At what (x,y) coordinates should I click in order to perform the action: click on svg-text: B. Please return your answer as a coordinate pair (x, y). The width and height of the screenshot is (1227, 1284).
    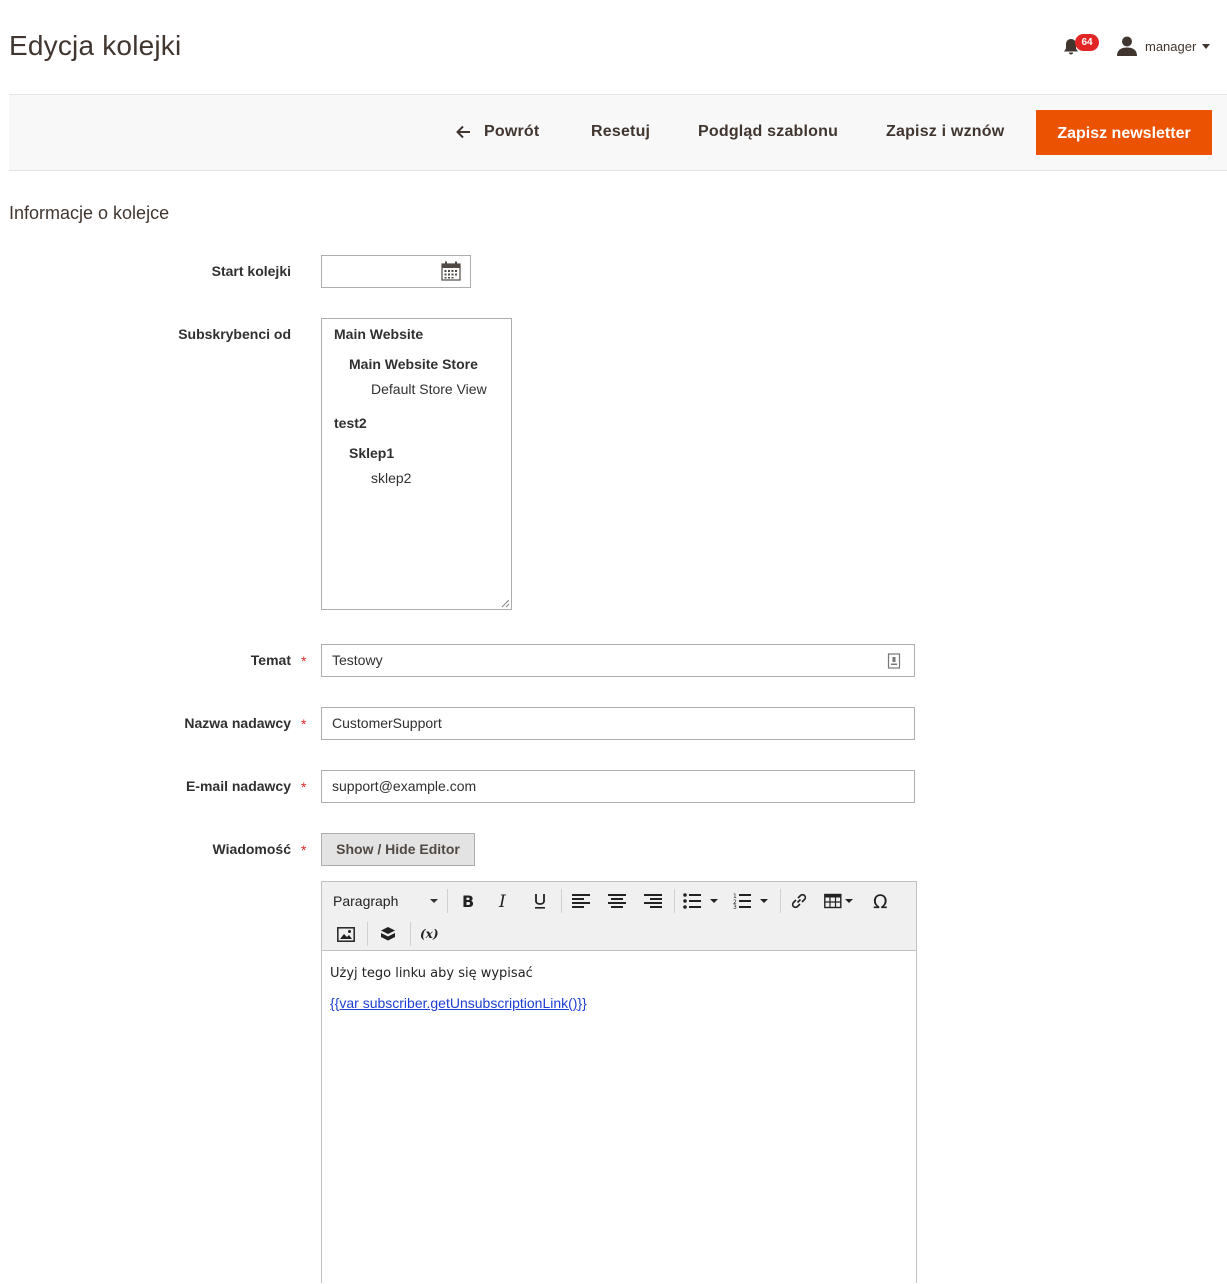
    Looking at the image, I should click on (468, 901).